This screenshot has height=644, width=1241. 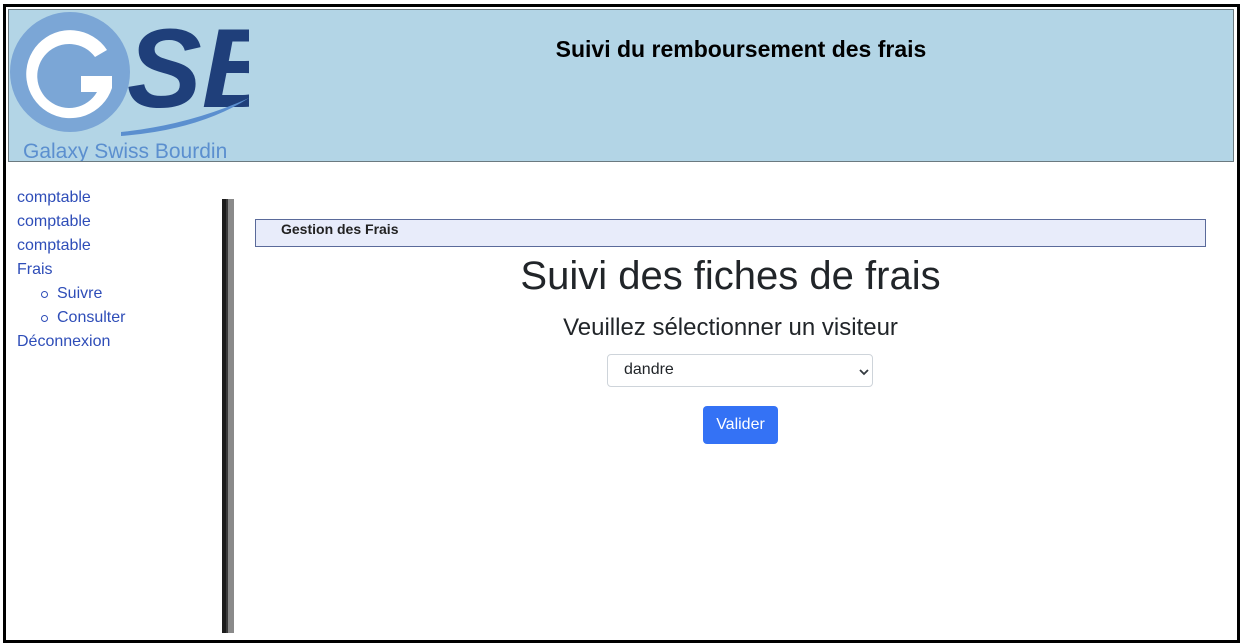 I want to click on submenu-item-consulter: Consulter, so click(x=129, y=318).